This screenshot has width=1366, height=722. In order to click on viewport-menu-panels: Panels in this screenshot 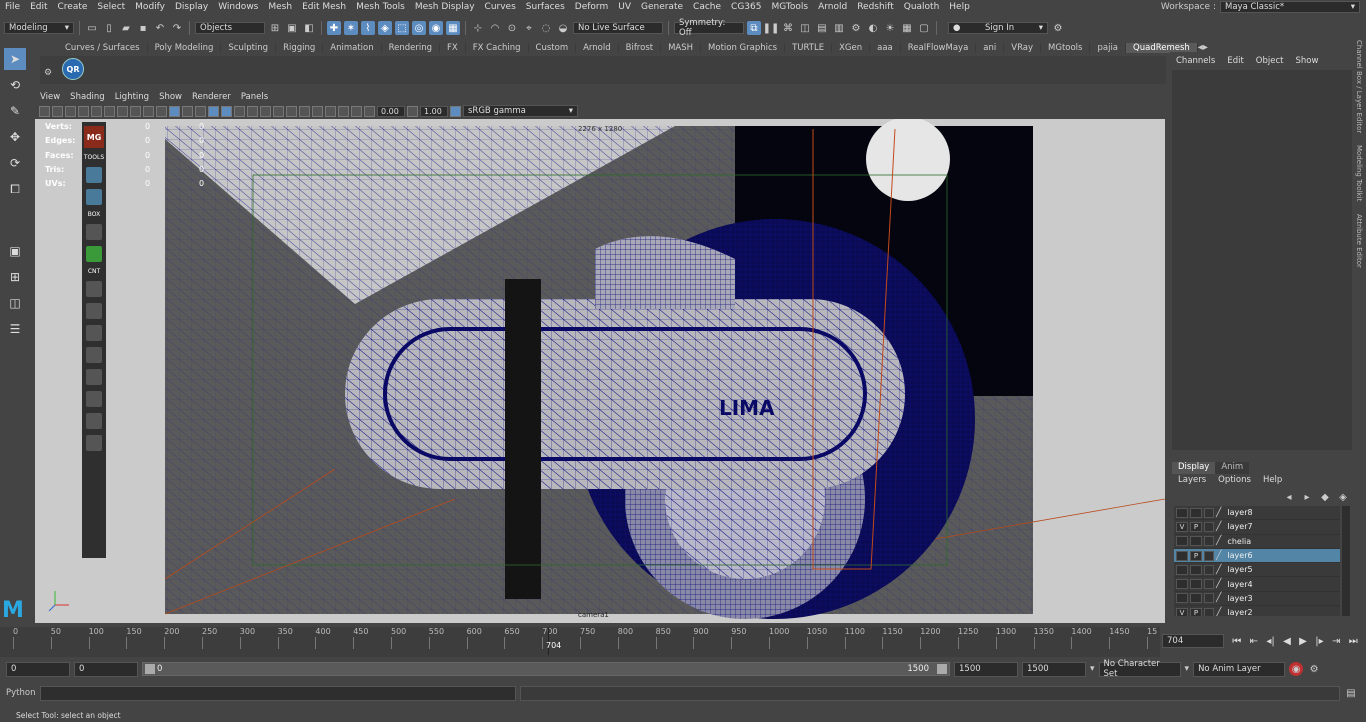, I will do `click(254, 97)`.